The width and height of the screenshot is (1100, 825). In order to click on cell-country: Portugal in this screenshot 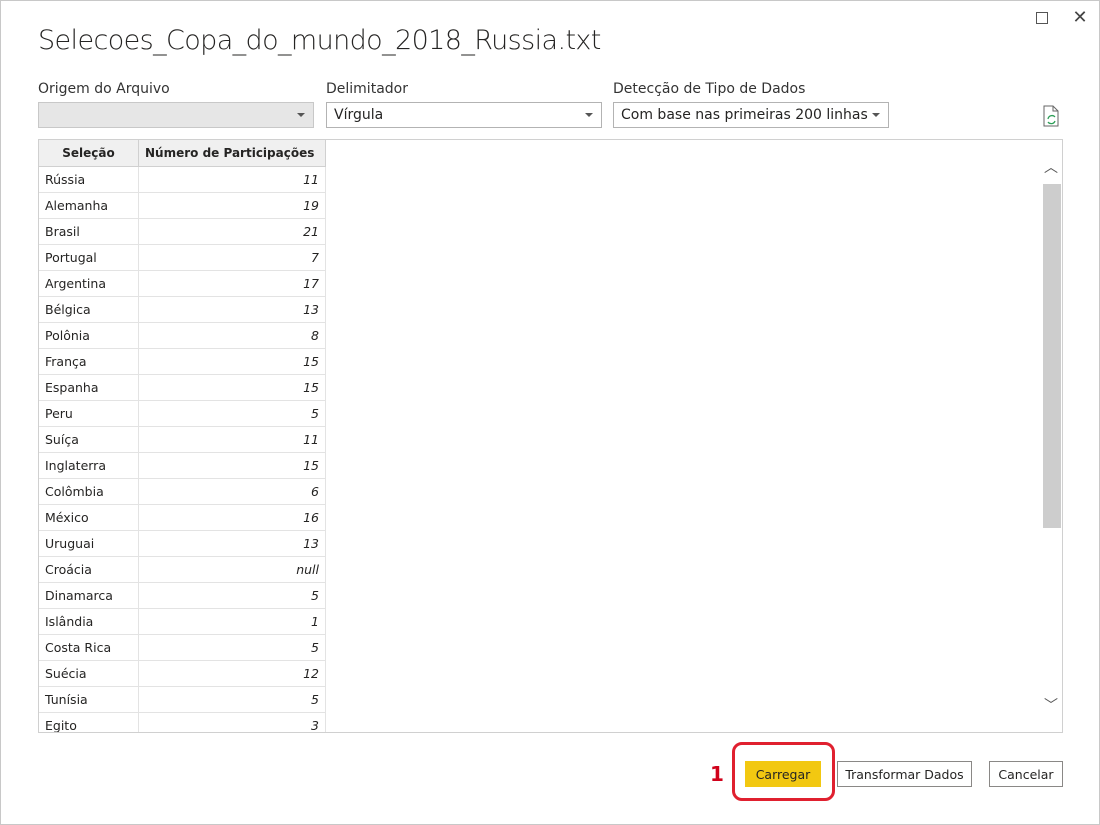, I will do `click(89, 257)`.